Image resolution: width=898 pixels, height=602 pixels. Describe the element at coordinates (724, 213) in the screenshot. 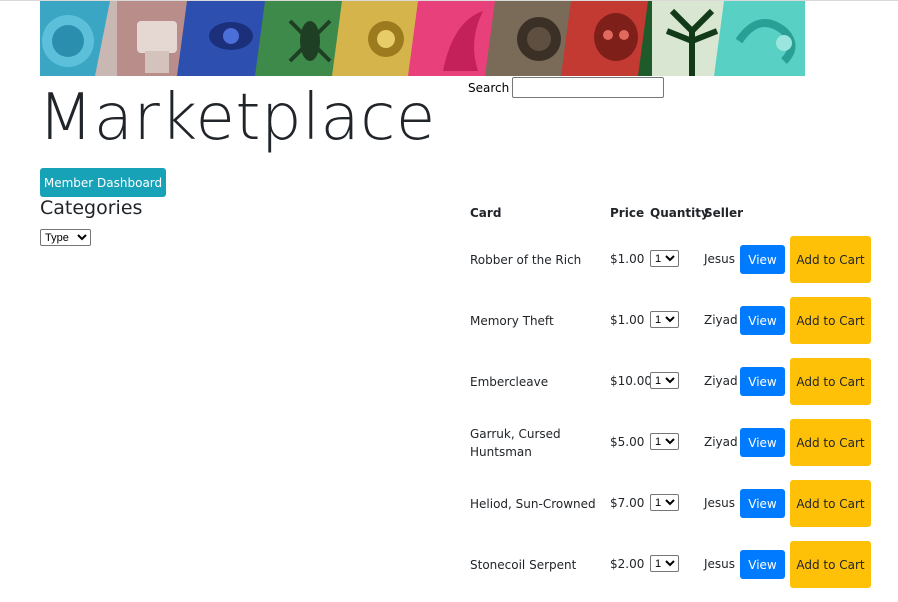

I see `column-header-seller: Seller` at that location.